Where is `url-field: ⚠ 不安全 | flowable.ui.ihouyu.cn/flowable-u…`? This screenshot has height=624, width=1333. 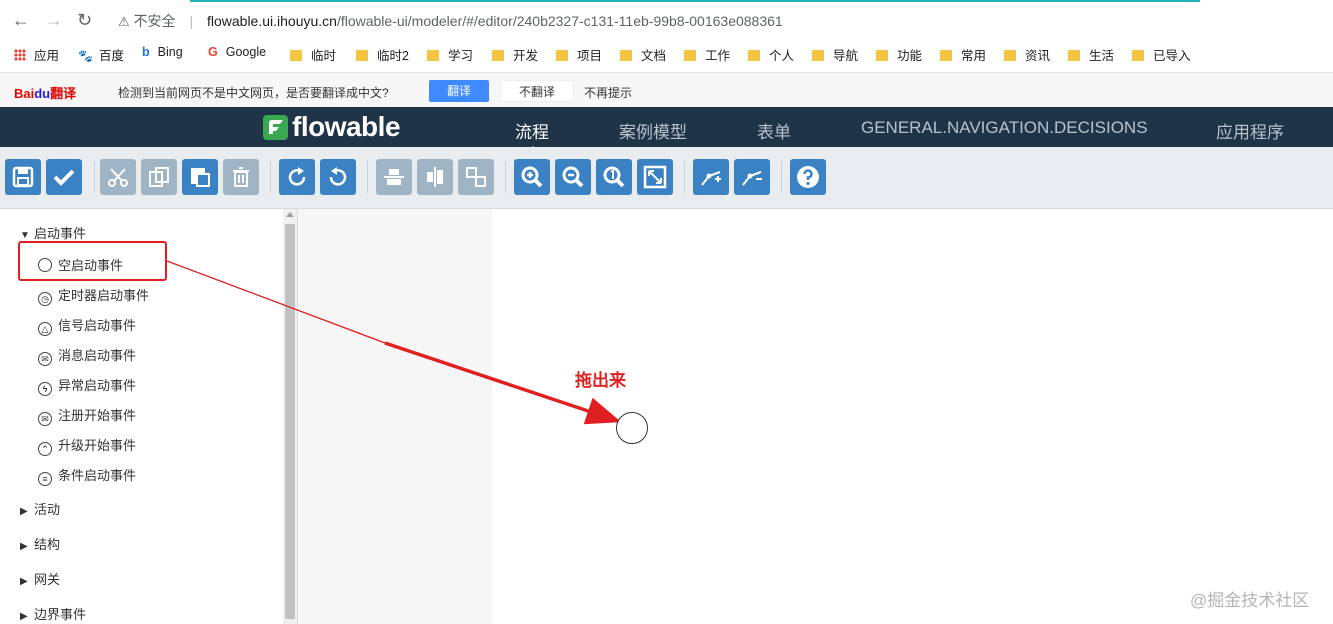 url-field: ⚠ 不安全 | flowable.ui.ihouyu.cn/flowable-u… is located at coordinates (450, 21).